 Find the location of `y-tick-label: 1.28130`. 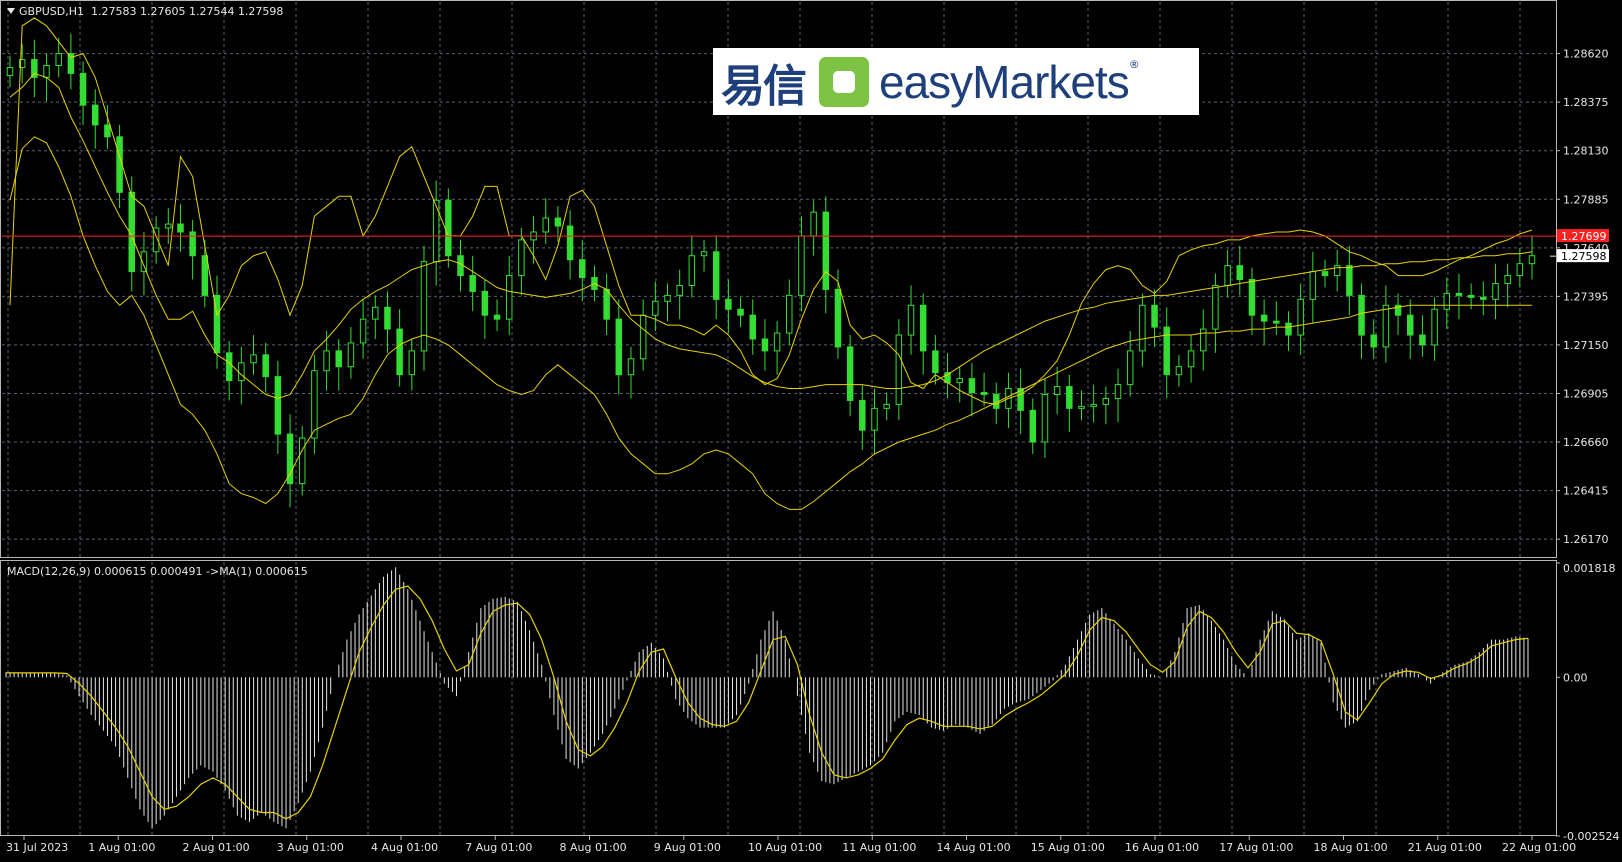

y-tick-label: 1.28130 is located at coordinates (1586, 151).